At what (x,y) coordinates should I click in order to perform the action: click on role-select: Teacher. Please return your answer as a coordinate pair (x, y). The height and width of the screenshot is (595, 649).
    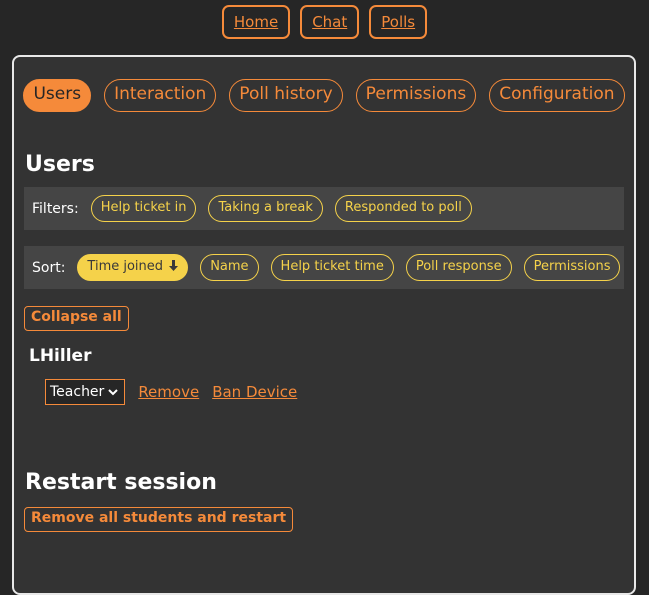
    Looking at the image, I should click on (85, 392).